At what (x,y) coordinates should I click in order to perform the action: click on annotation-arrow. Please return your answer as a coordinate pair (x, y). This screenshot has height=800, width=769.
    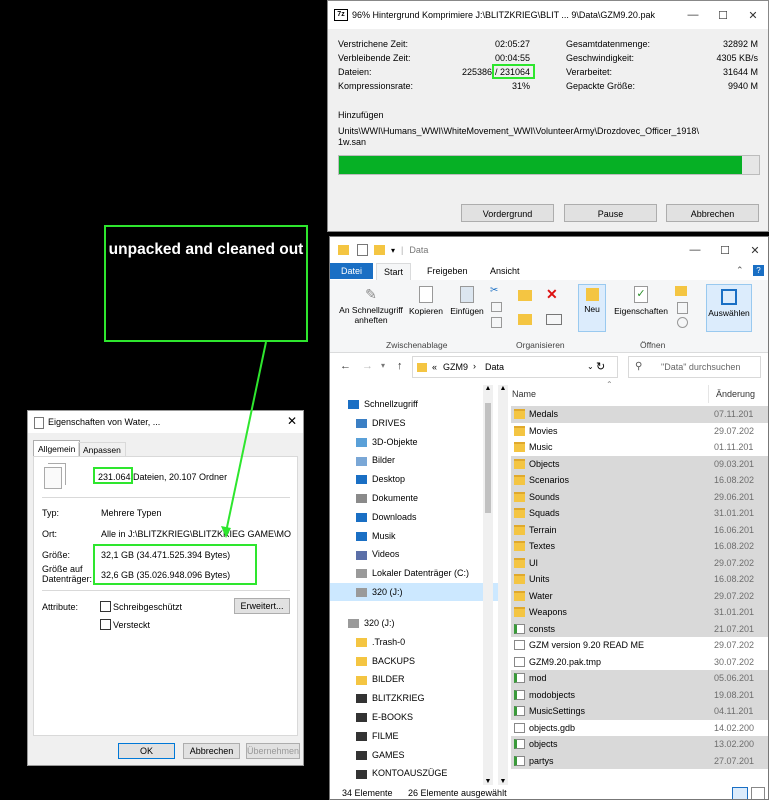
    Looking at the image, I should click on (244, 439).